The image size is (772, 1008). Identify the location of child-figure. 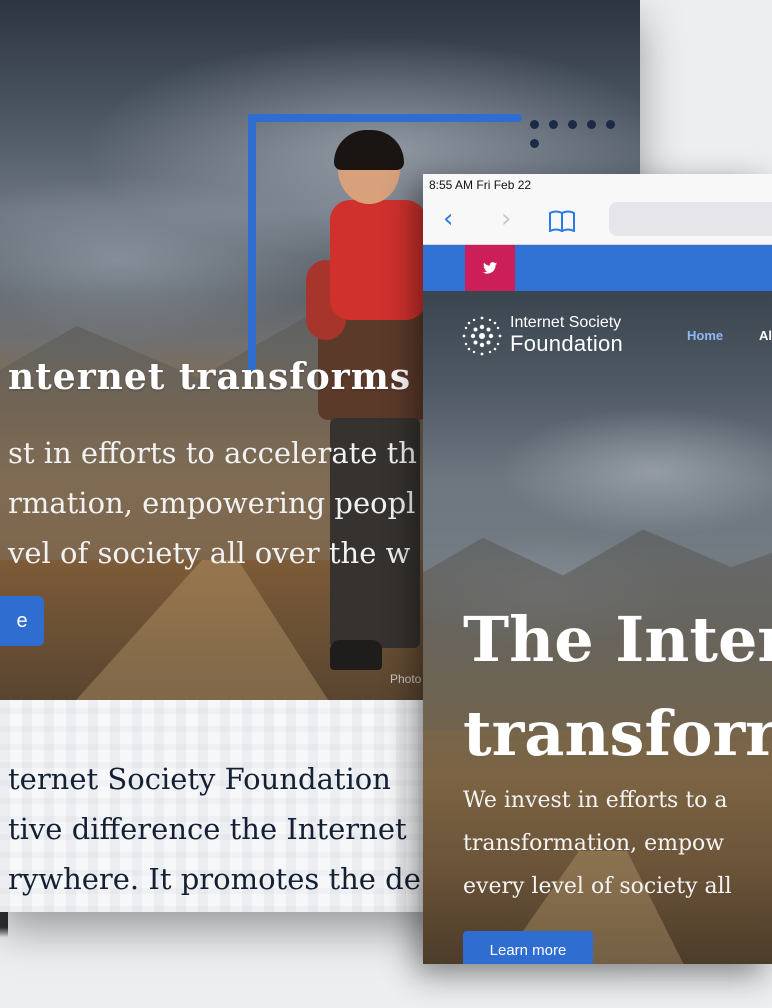
(378, 260).